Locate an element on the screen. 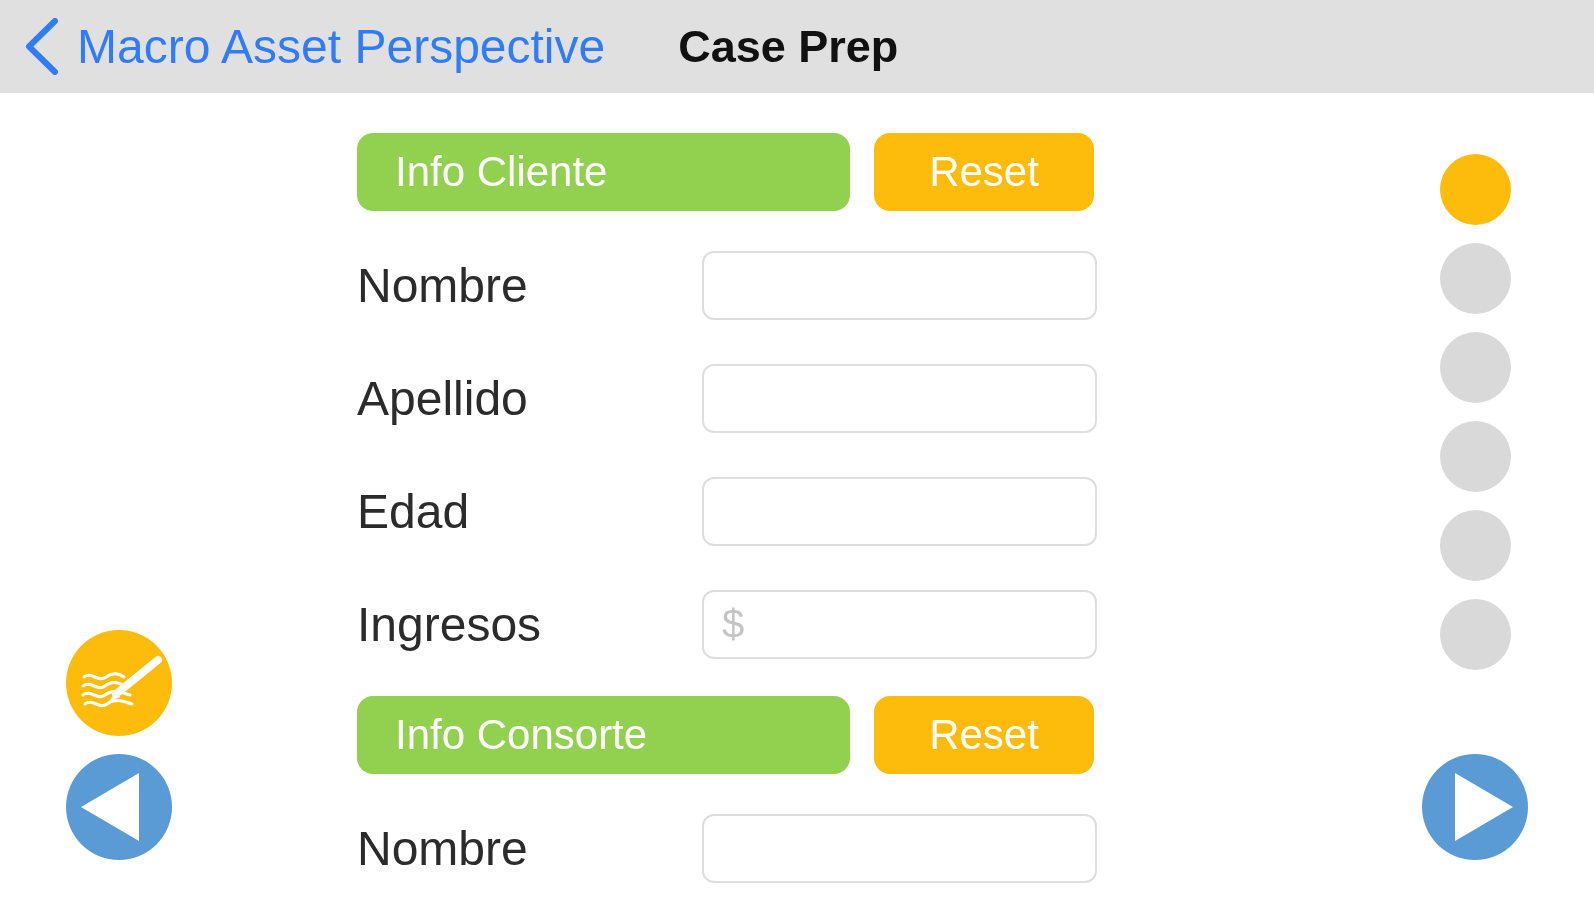 This screenshot has height=900, width=1594. field-label: Ingresos is located at coordinates (449, 624).